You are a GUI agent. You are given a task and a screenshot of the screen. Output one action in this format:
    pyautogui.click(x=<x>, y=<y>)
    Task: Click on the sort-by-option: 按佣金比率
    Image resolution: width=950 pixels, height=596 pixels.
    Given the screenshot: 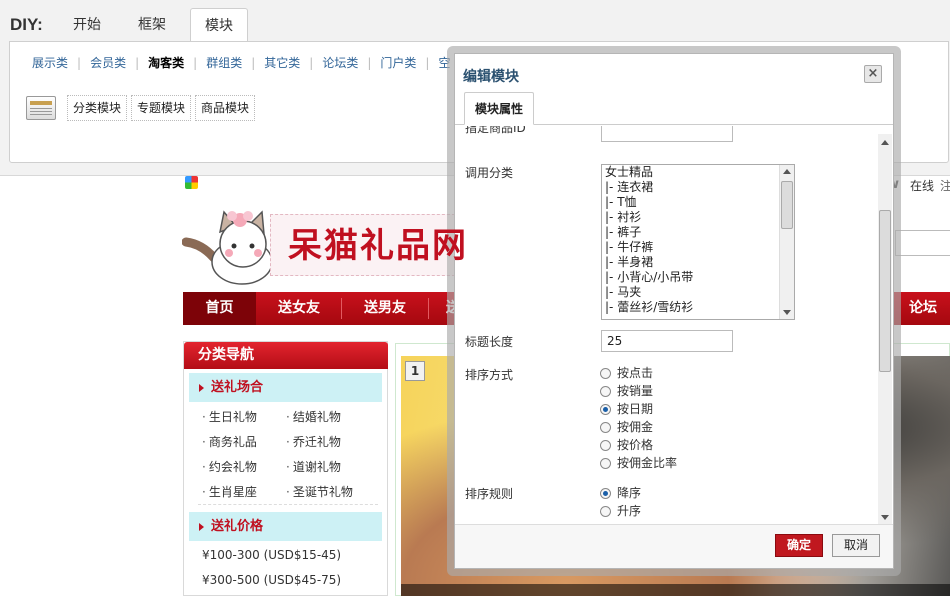 What is the action you would take?
    pyautogui.click(x=638, y=463)
    